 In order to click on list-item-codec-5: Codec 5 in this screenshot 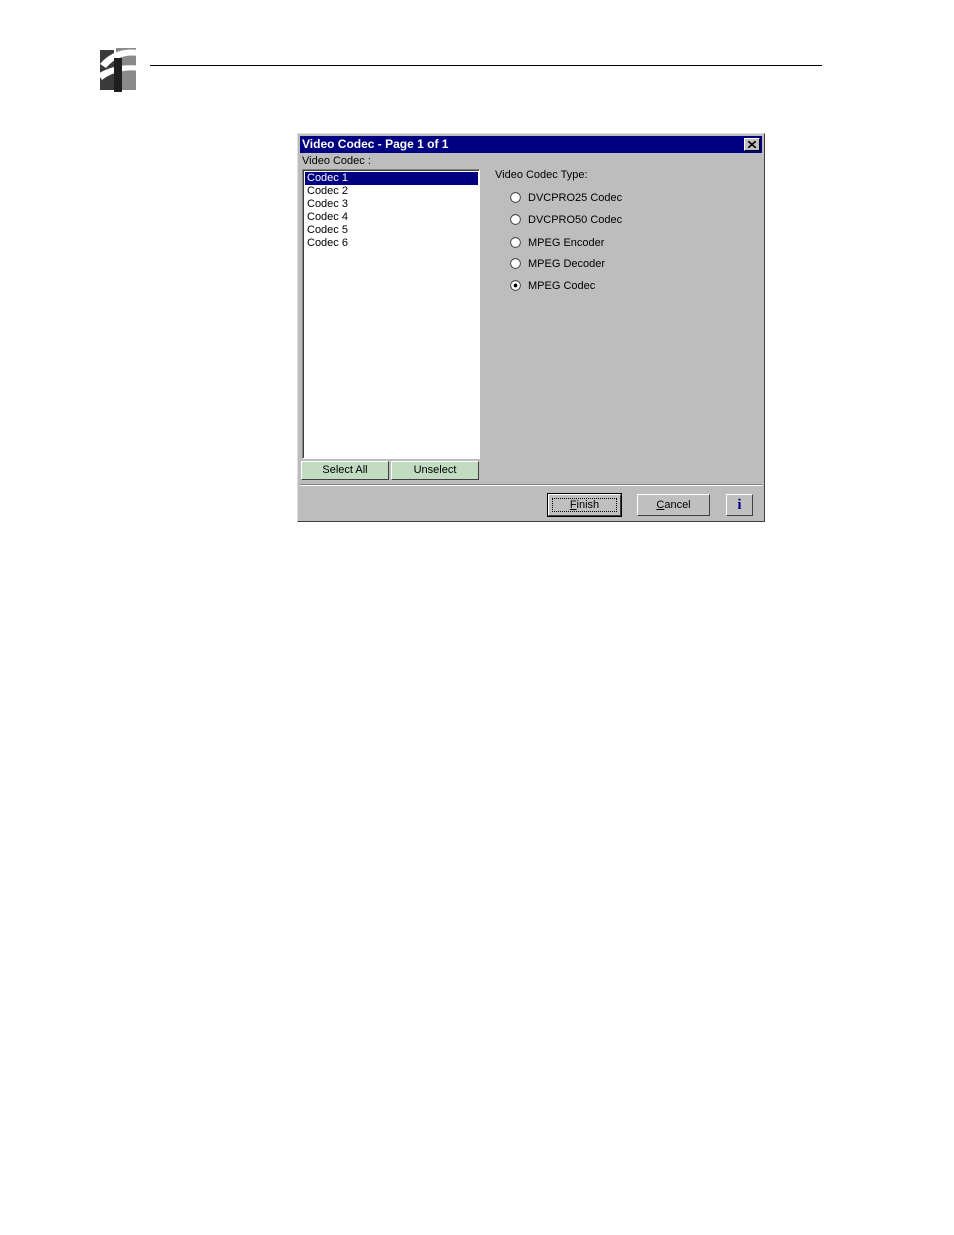, I will do `click(391, 230)`.